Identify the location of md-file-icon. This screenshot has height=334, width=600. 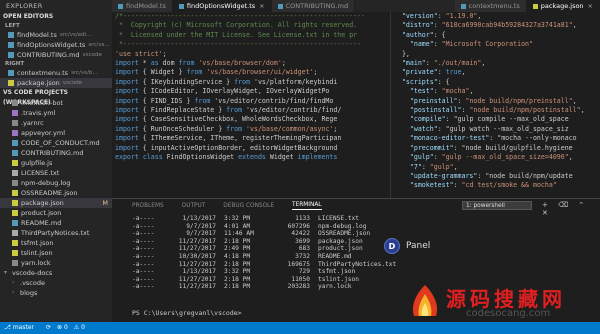
(15, 143).